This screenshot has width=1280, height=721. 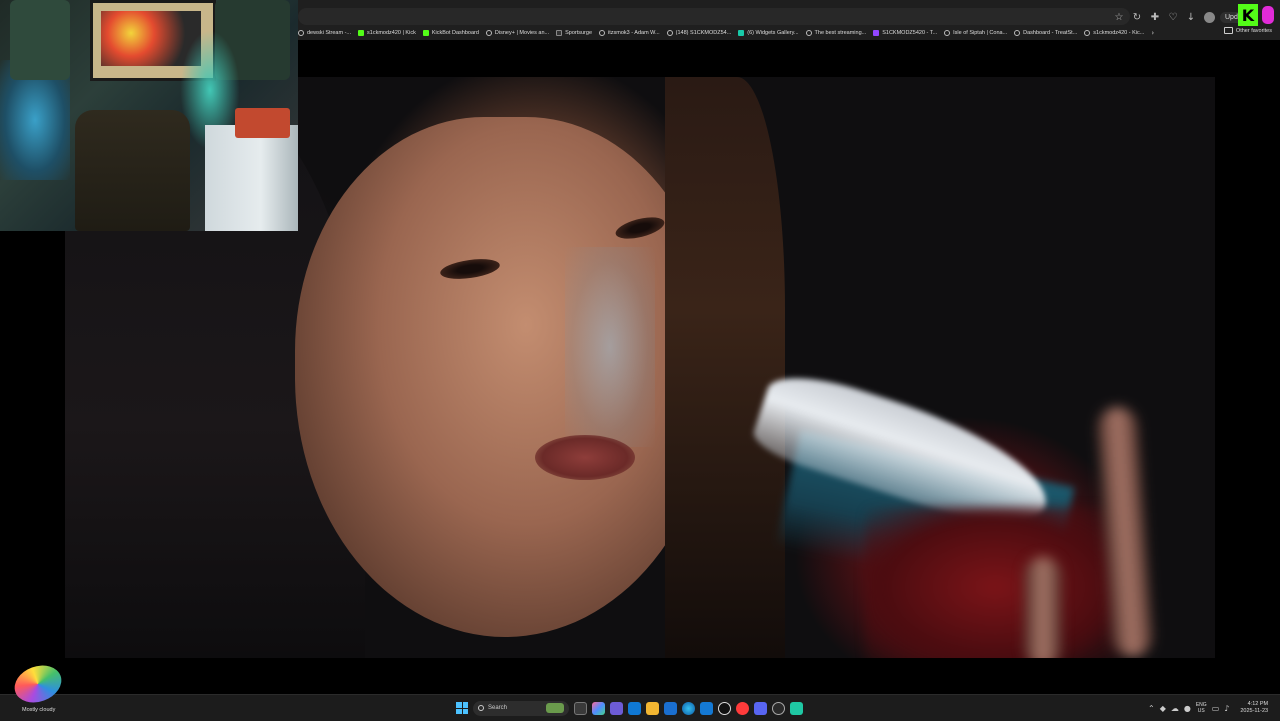 What do you see at coordinates (481, 708) in the screenshot?
I see `search-icon` at bounding box center [481, 708].